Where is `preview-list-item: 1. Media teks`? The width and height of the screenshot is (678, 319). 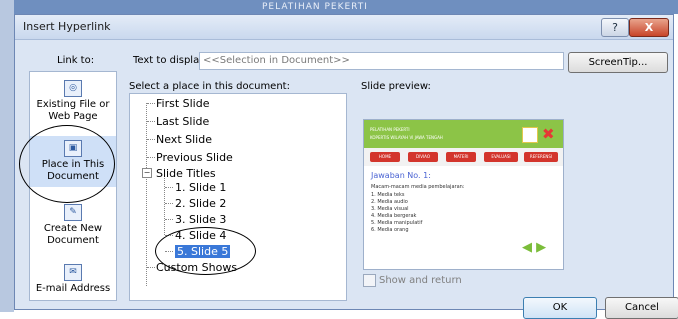 preview-list-item: 1. Media teks is located at coordinates (388, 195).